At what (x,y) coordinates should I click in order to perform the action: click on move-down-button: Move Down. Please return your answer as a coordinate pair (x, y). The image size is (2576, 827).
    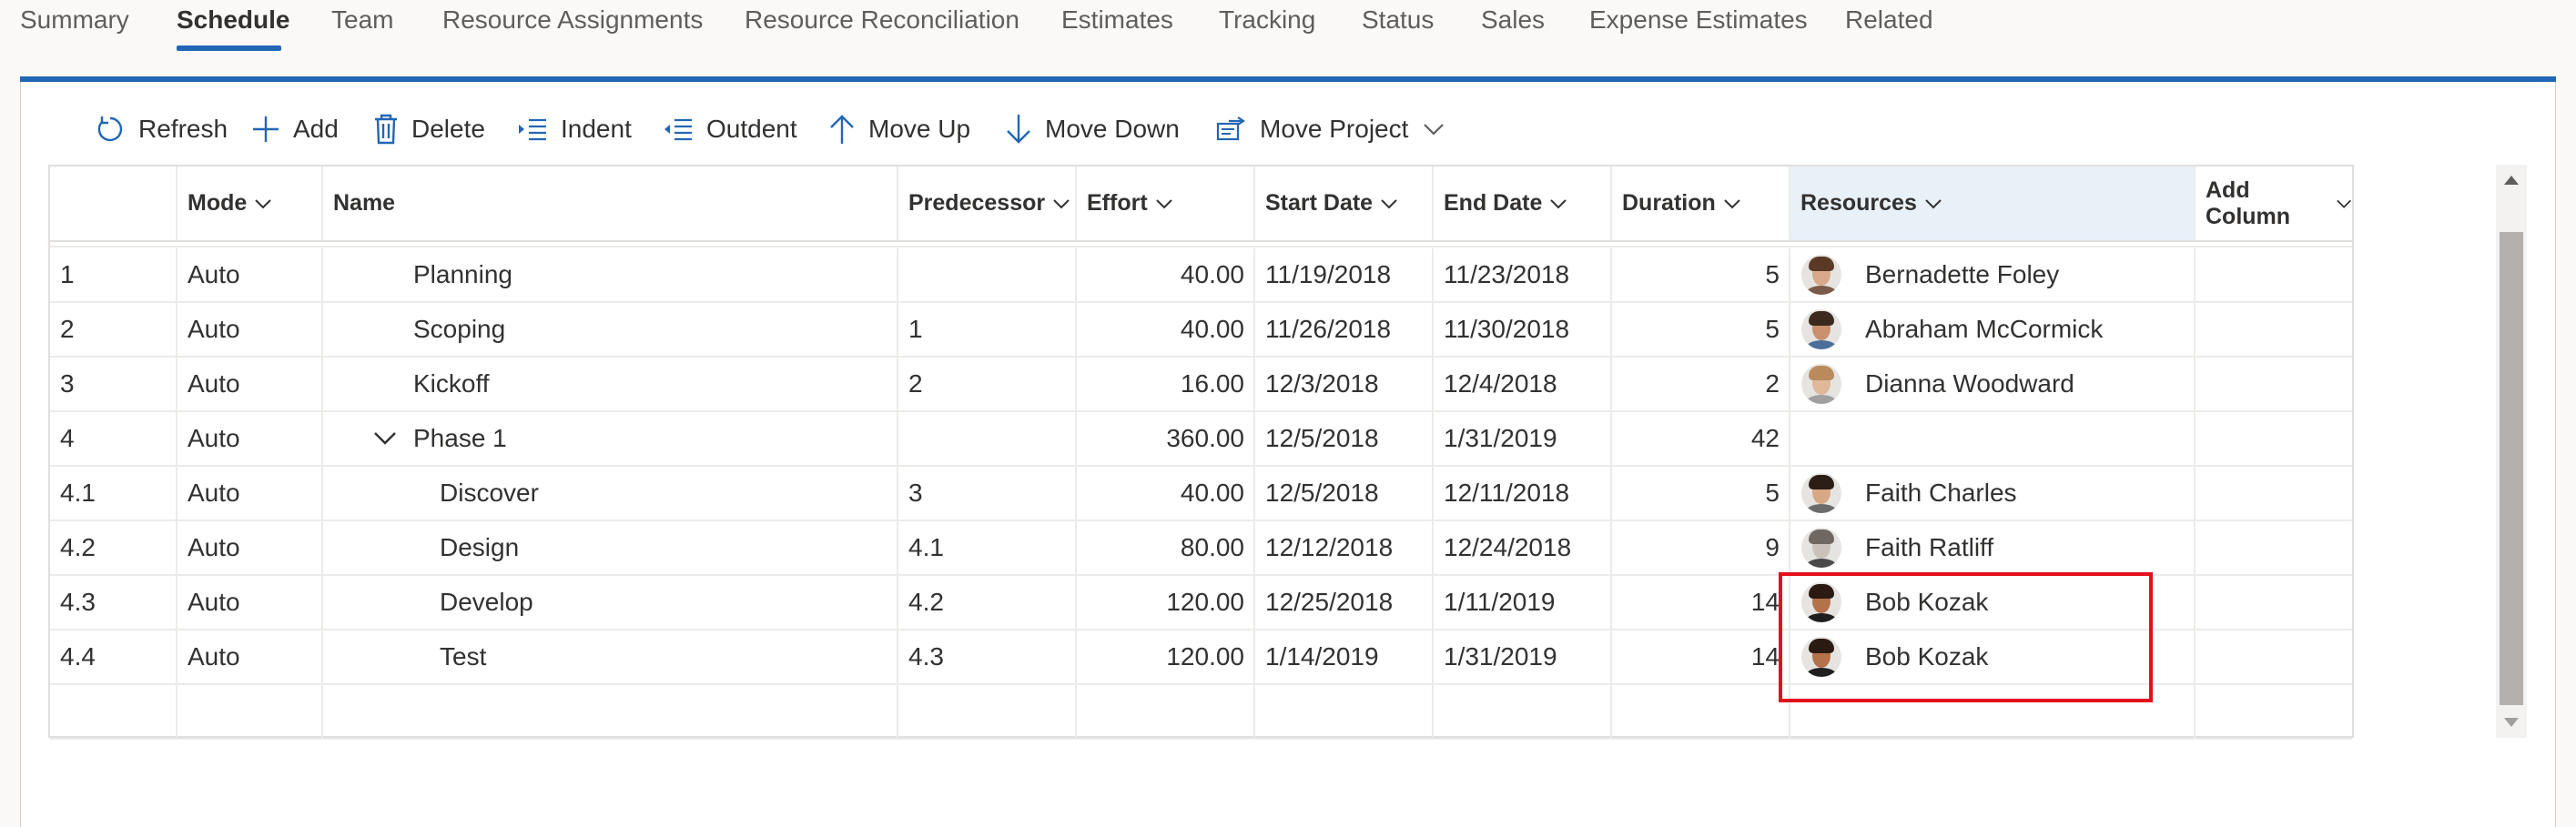
    Looking at the image, I should click on (1092, 129).